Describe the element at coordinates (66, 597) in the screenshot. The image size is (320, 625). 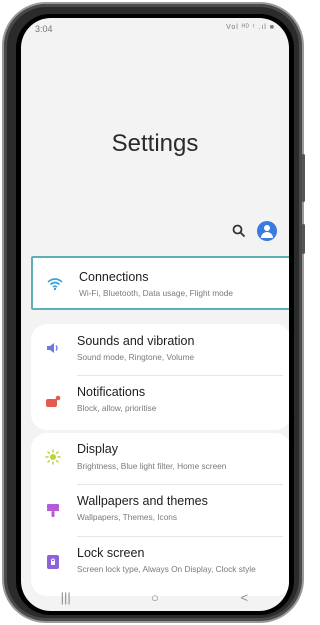
I see `recents-button: |||` at that location.